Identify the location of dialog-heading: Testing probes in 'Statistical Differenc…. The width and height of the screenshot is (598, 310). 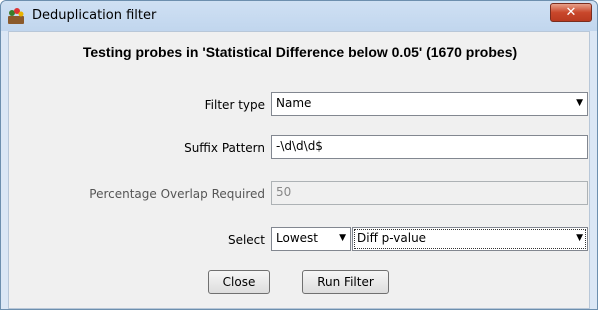
(300, 52).